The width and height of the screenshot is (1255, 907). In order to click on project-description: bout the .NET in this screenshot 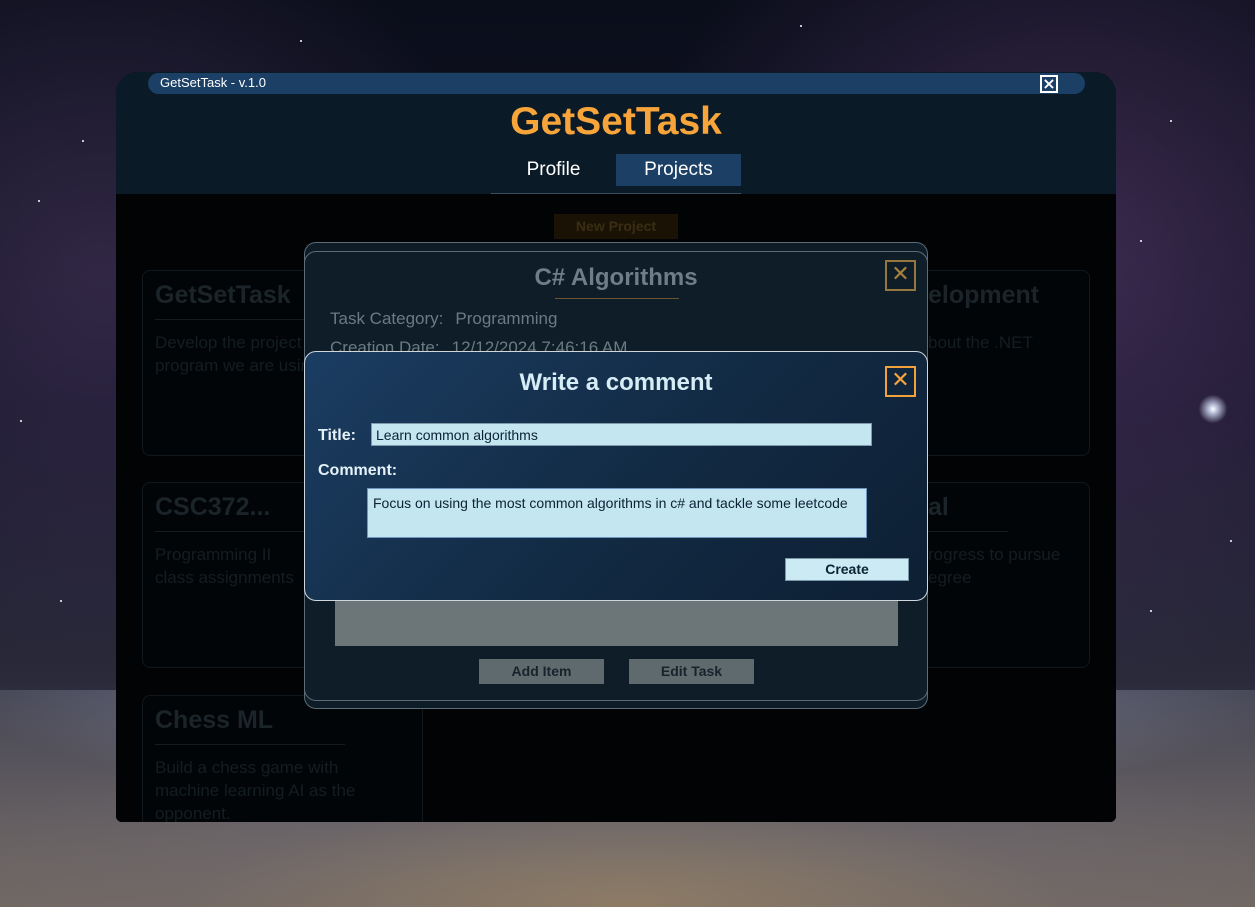, I will do `click(980, 342)`.